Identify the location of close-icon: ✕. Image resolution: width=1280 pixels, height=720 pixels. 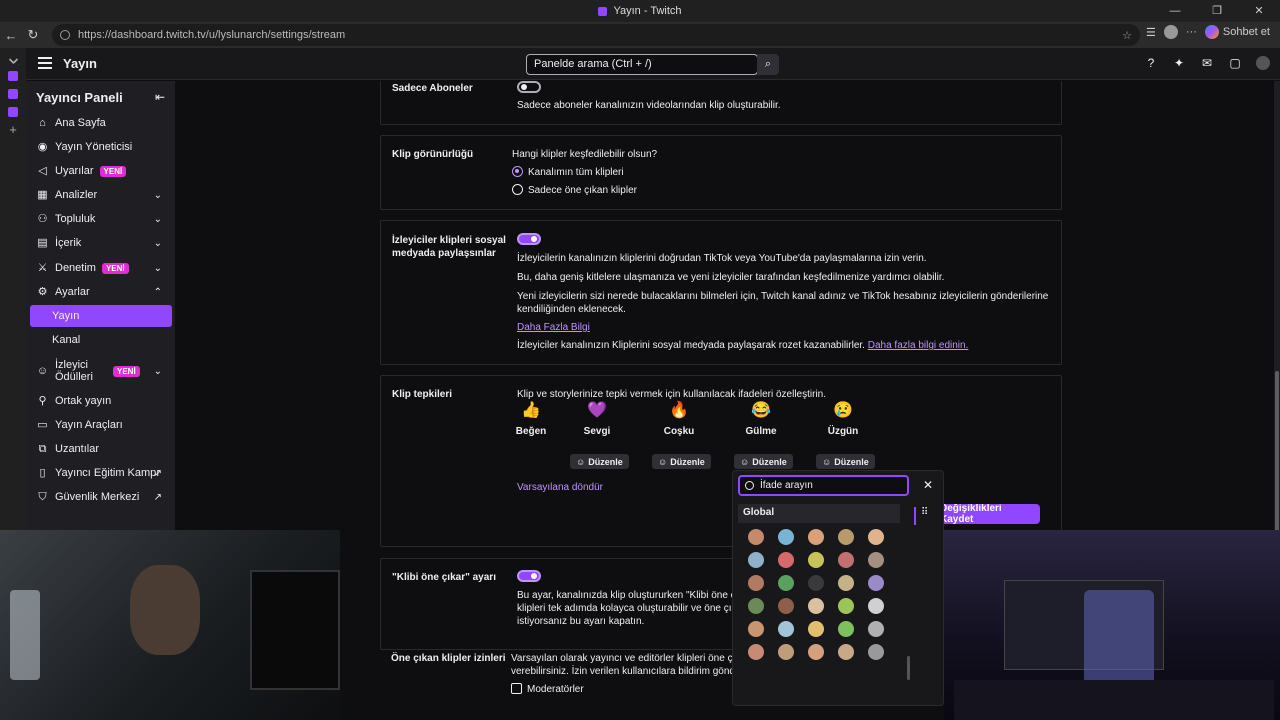
(928, 485).